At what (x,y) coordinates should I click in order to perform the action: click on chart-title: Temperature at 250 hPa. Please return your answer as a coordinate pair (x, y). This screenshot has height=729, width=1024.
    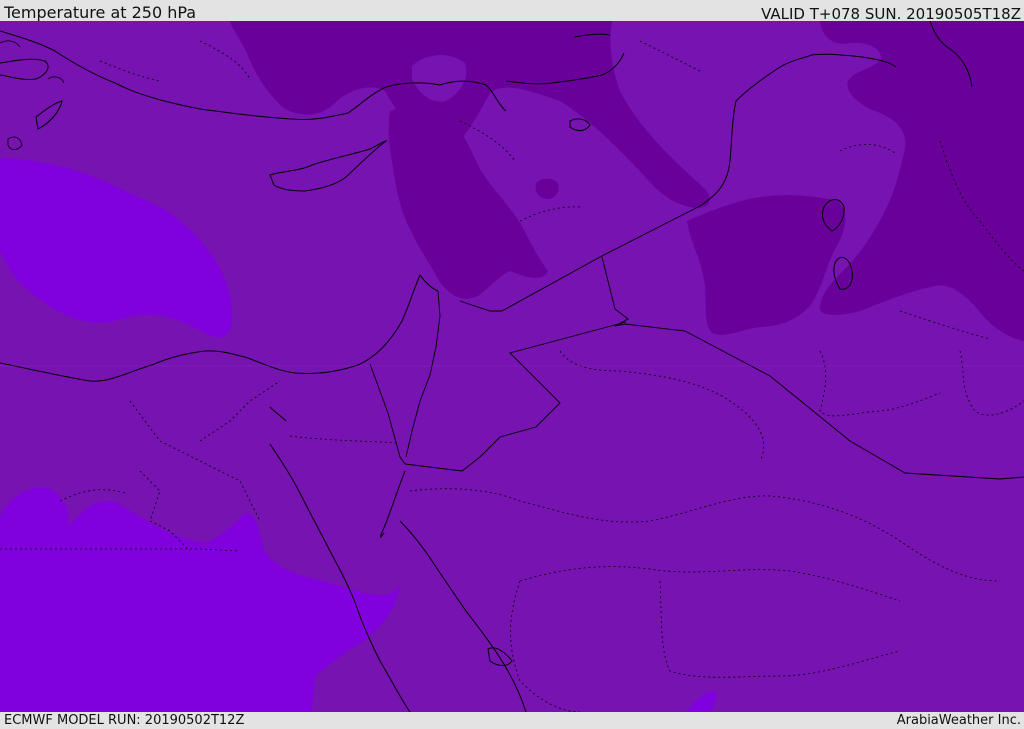
    Looking at the image, I should click on (100, 12).